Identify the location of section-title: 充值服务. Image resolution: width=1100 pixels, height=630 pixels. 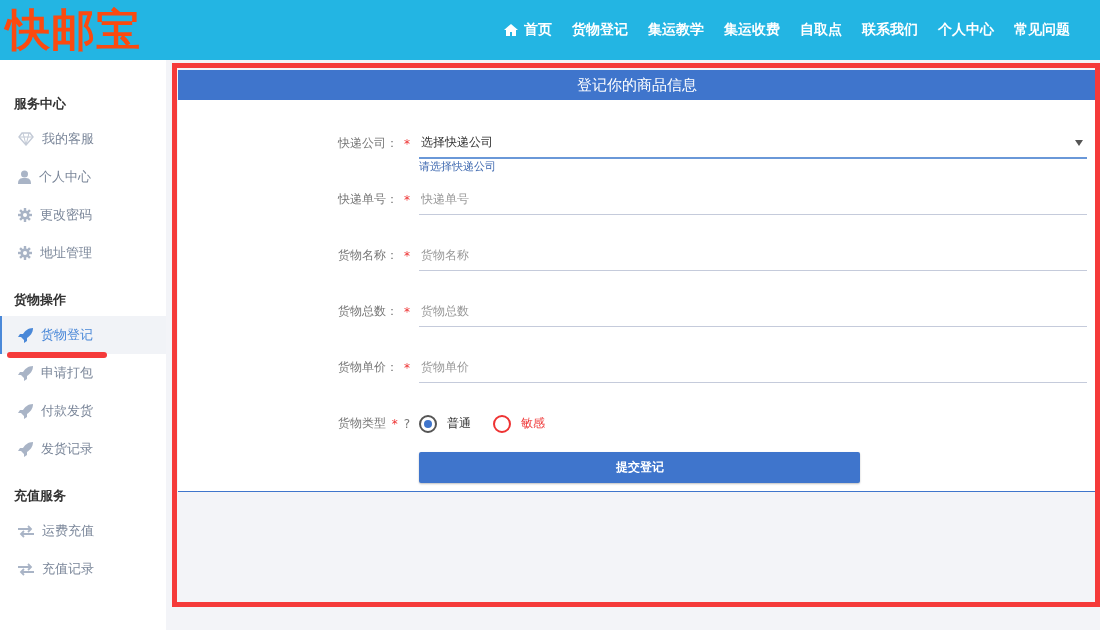
(40, 496).